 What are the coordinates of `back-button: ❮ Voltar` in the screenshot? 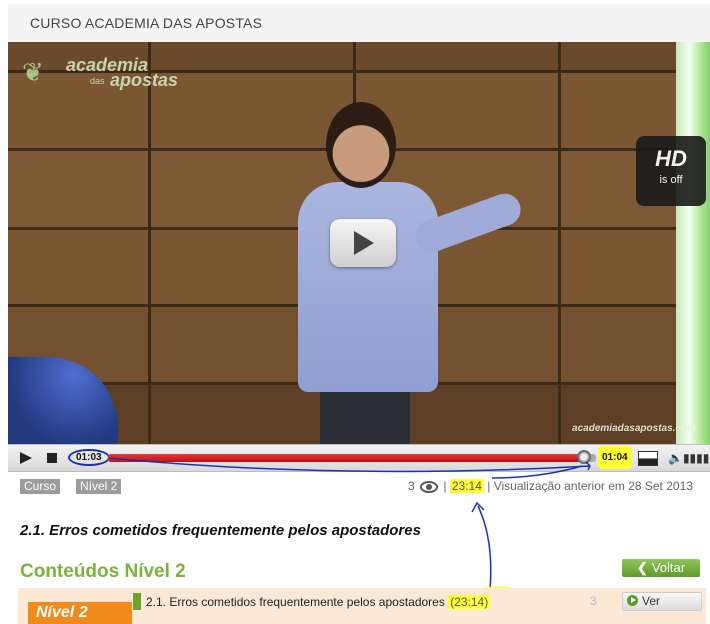 It's located at (661, 568).